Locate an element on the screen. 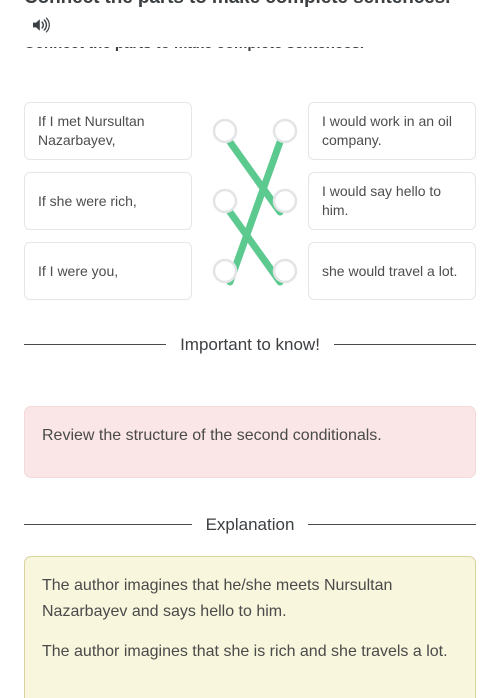  match-card-left-3: If I were you, is located at coordinates (108, 271).